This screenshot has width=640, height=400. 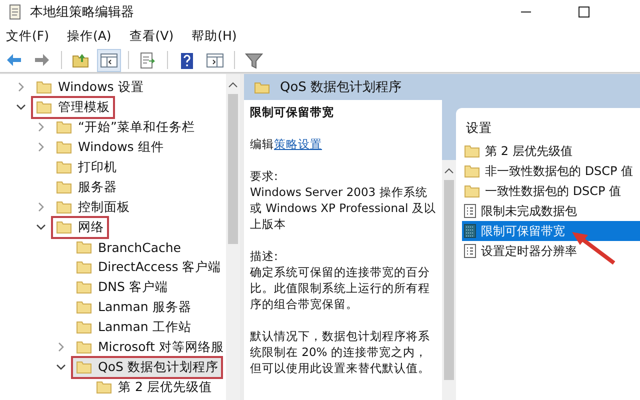 I want to click on setting-item: 第 2 层优先级值, so click(x=551, y=151).